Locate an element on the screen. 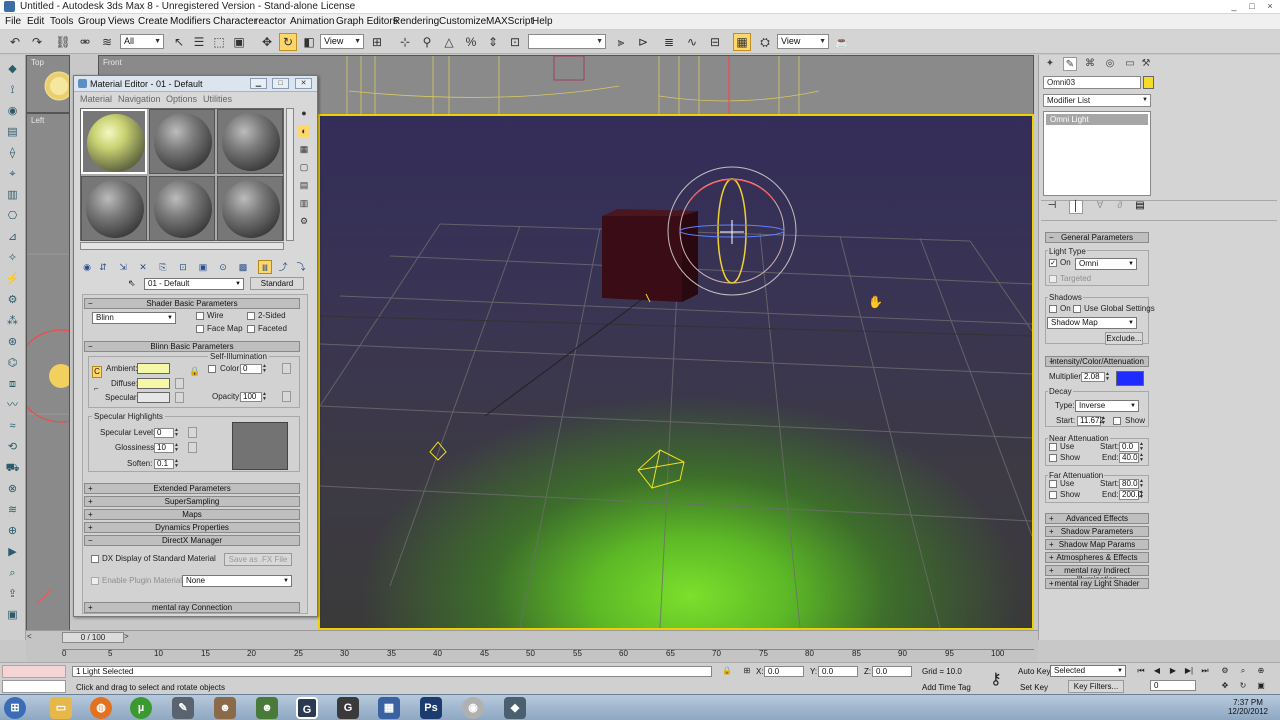  video-check-icon: ▤ is located at coordinates (304, 185).